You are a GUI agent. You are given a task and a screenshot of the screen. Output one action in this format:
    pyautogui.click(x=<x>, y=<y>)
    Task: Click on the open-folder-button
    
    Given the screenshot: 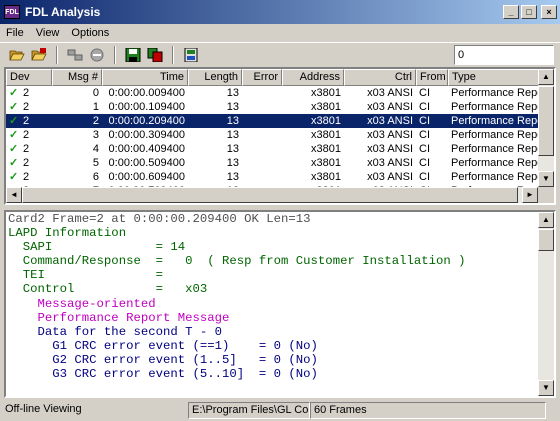 What is the action you would take?
    pyautogui.click(x=17, y=54)
    